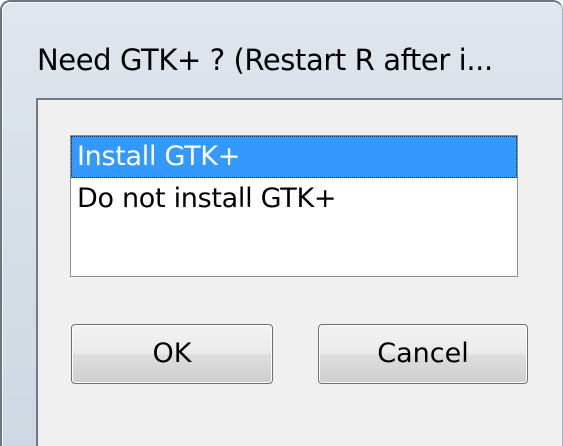  Describe the element at coordinates (172, 354) in the screenshot. I see `ok-button: OK` at that location.